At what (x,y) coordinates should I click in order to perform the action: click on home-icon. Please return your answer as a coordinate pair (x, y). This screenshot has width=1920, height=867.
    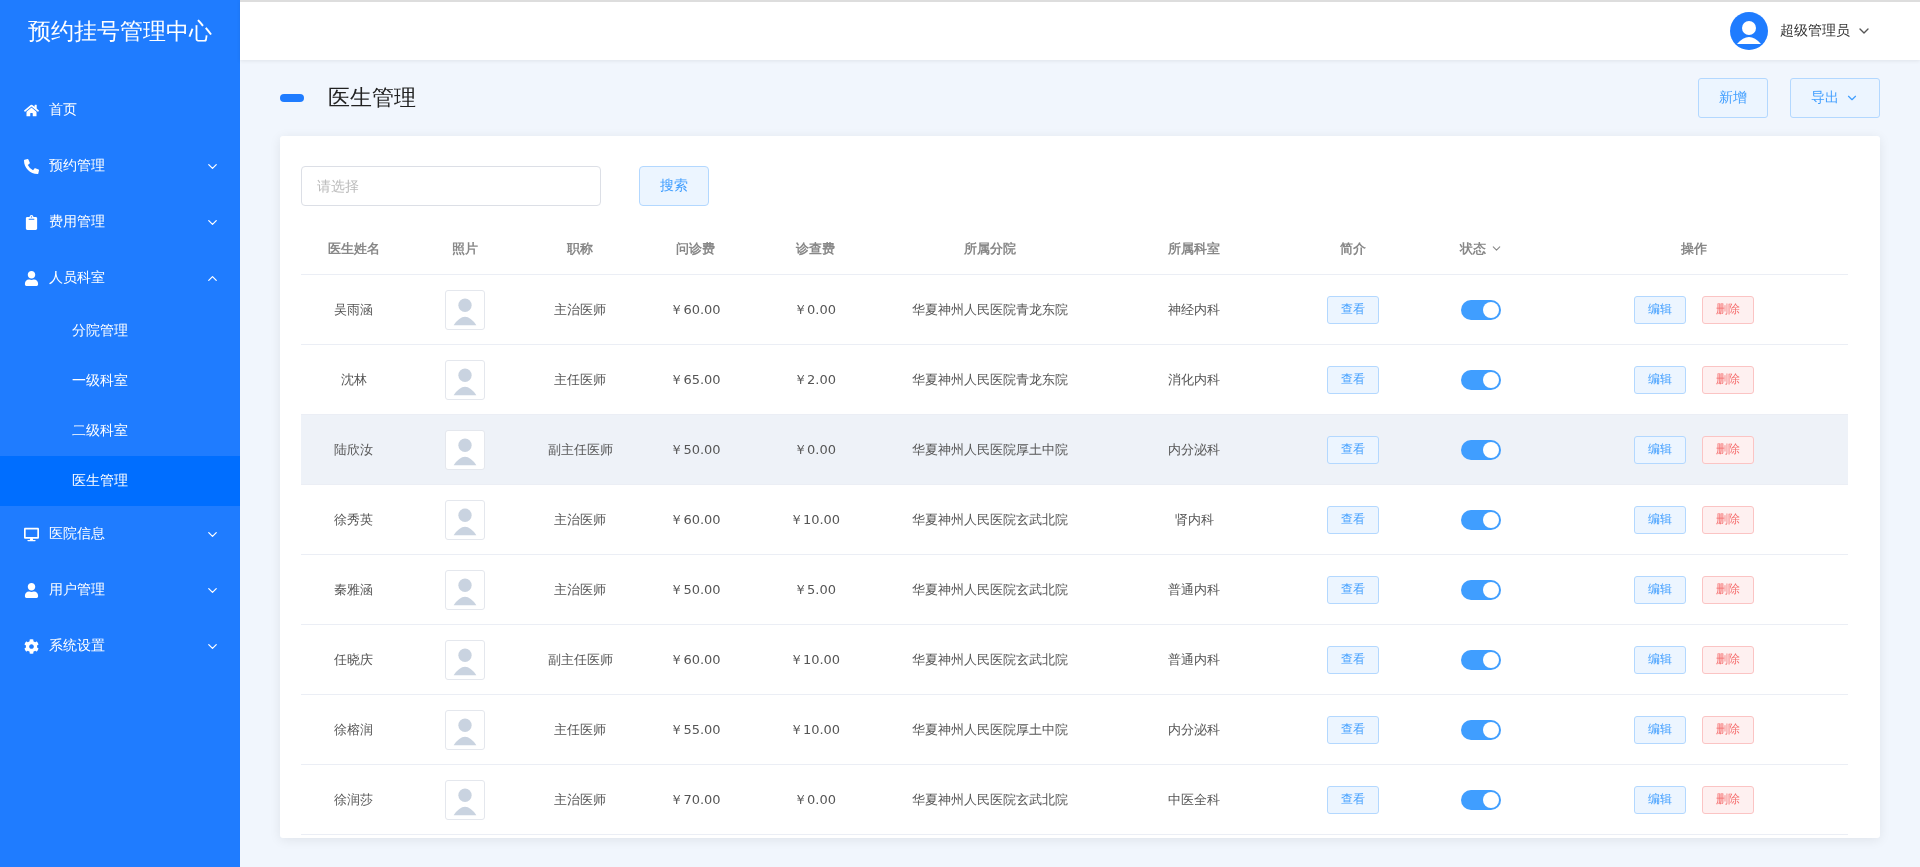
    Looking at the image, I should click on (31, 110).